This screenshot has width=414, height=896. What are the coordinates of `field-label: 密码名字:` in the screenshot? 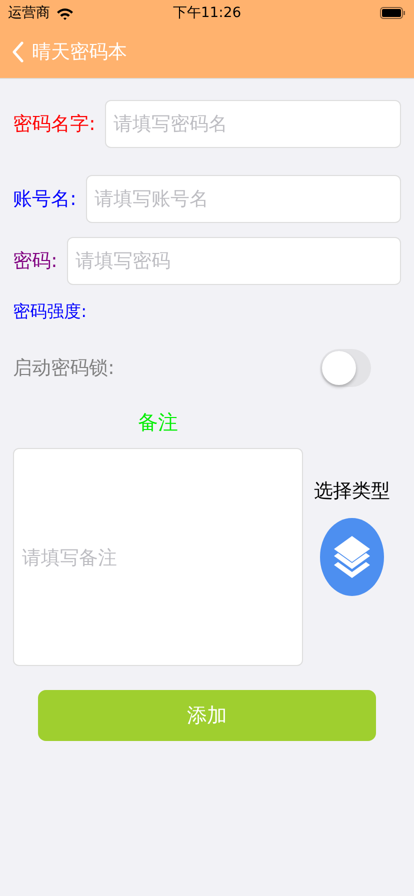 It's located at (54, 124).